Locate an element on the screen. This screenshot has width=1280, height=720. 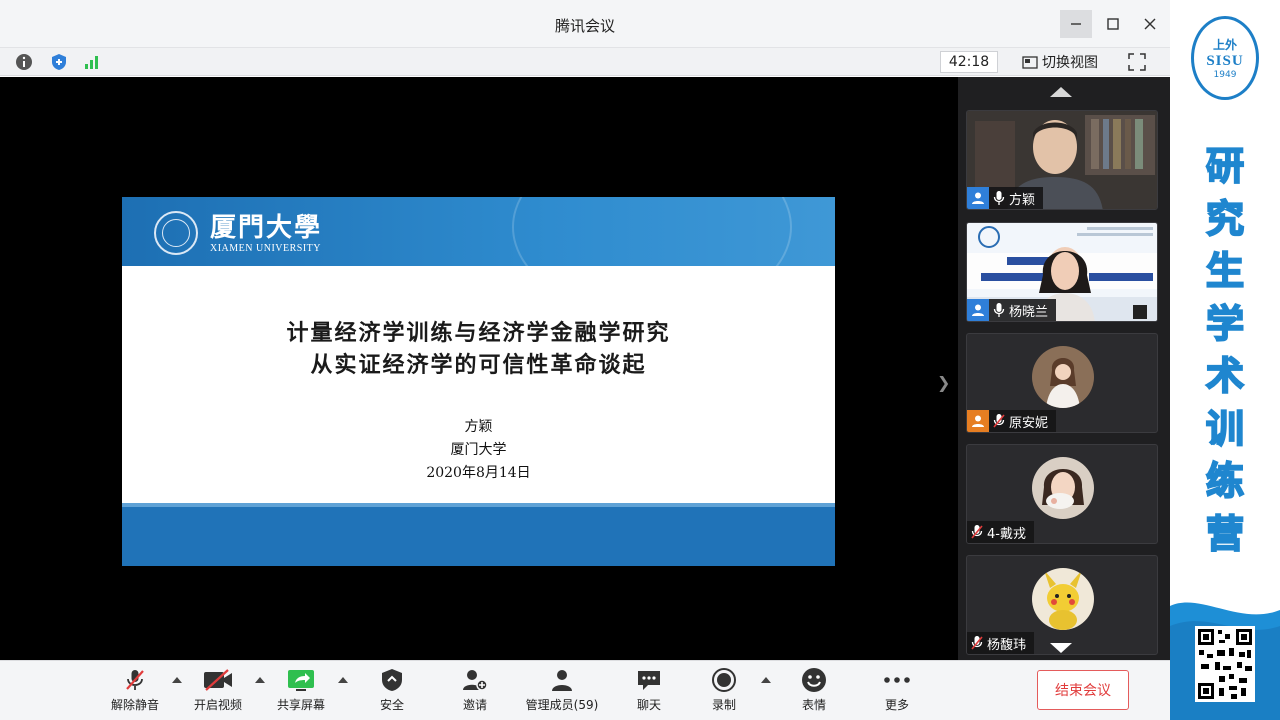
info-icon is located at coordinates (24, 62).